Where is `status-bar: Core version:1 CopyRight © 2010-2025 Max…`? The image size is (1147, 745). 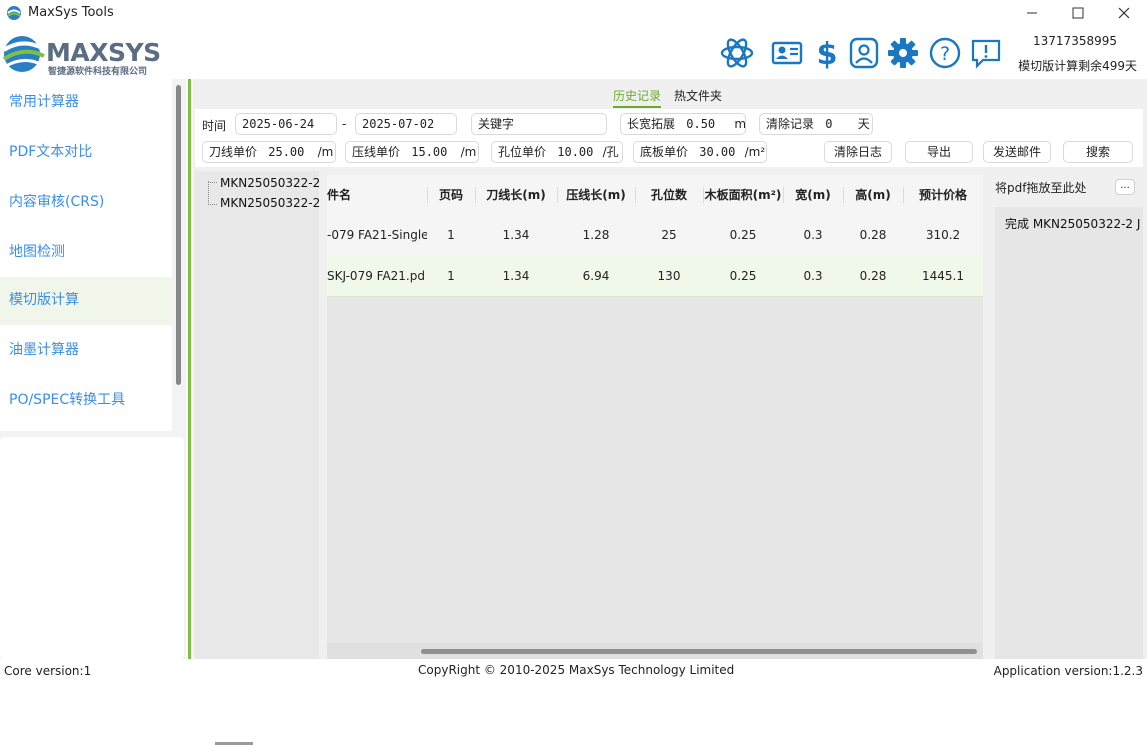
status-bar: Core version:1 CopyRight © 2010-2025 Max… is located at coordinates (573, 671).